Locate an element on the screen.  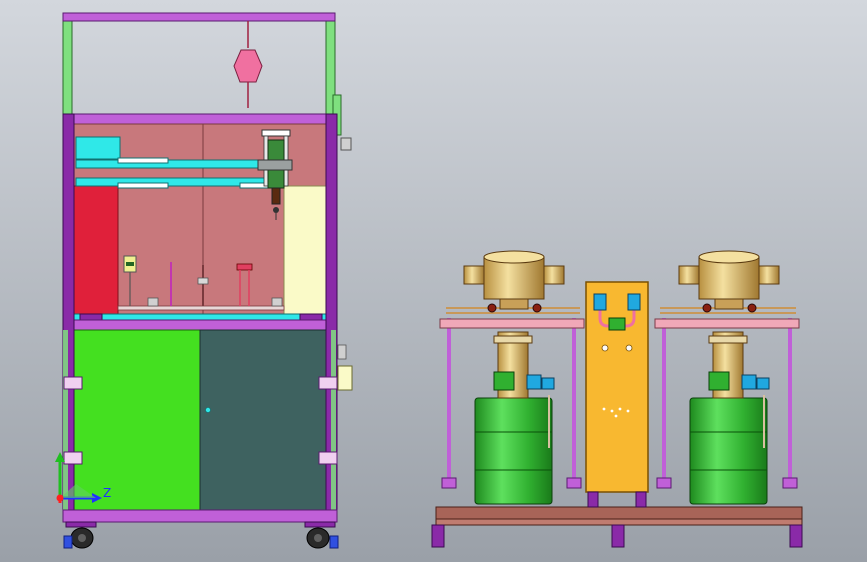
frame-bottom-beam is located at coordinates (200, 516).